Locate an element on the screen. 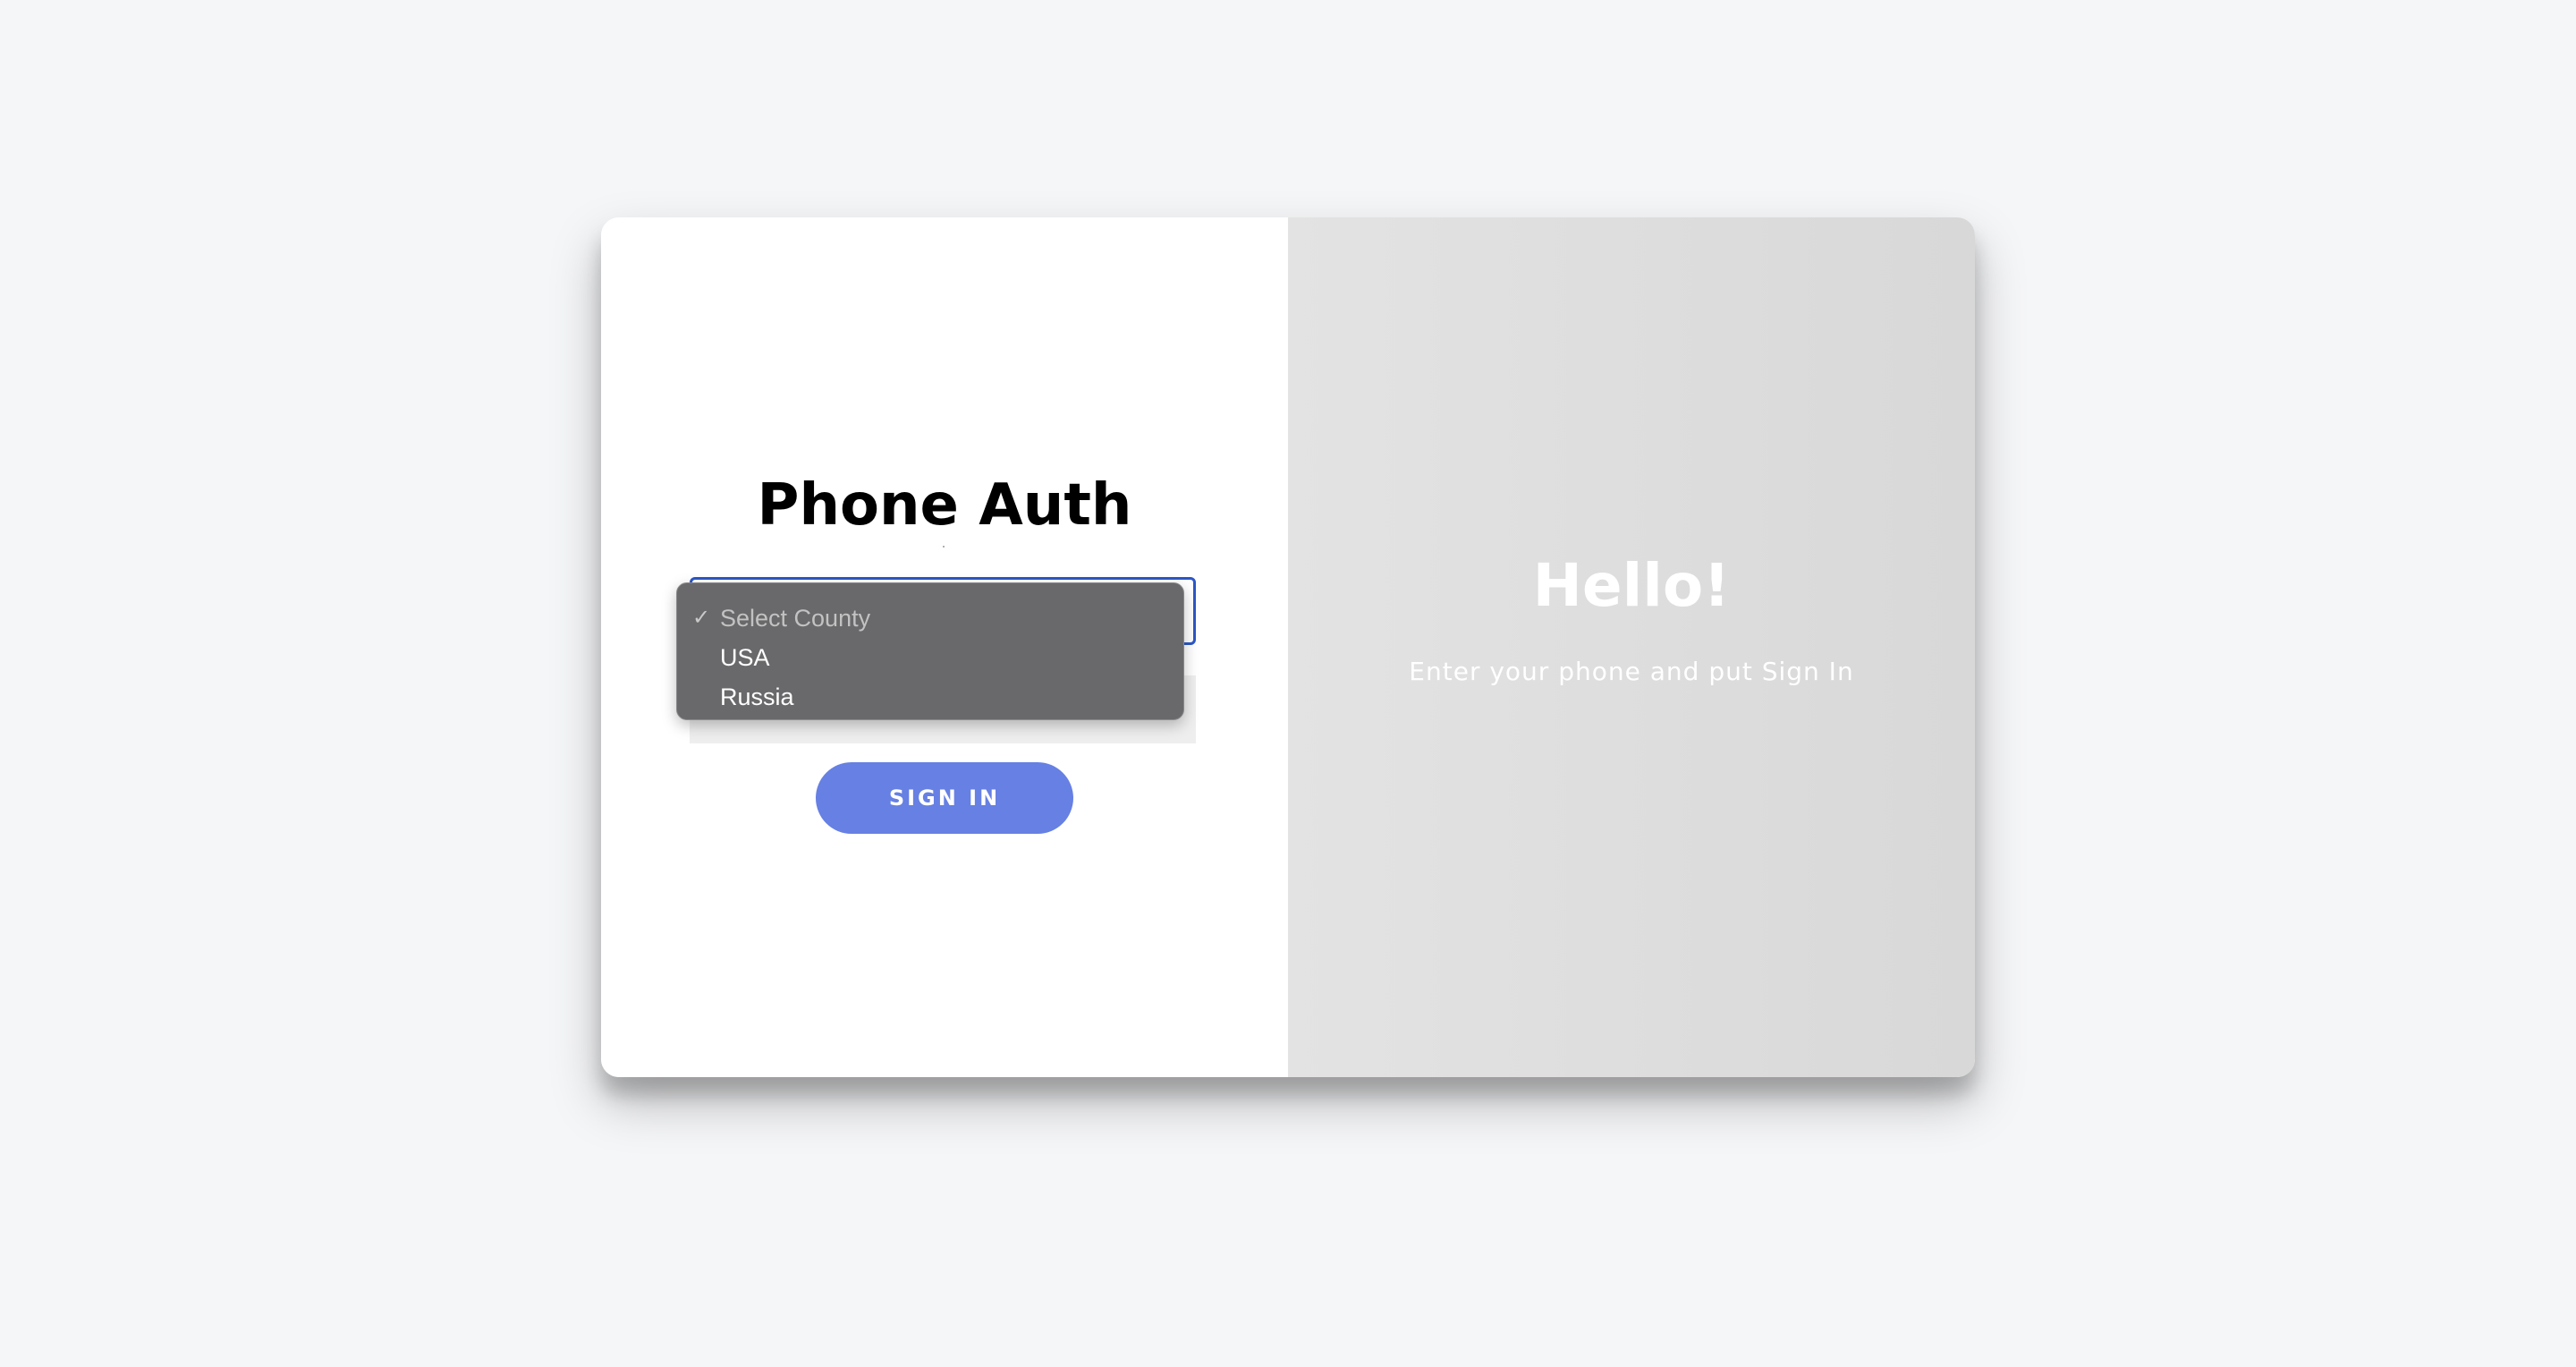 The width and height of the screenshot is (2576, 1367). dropdown-option-russia: Russia is located at coordinates (930, 697).